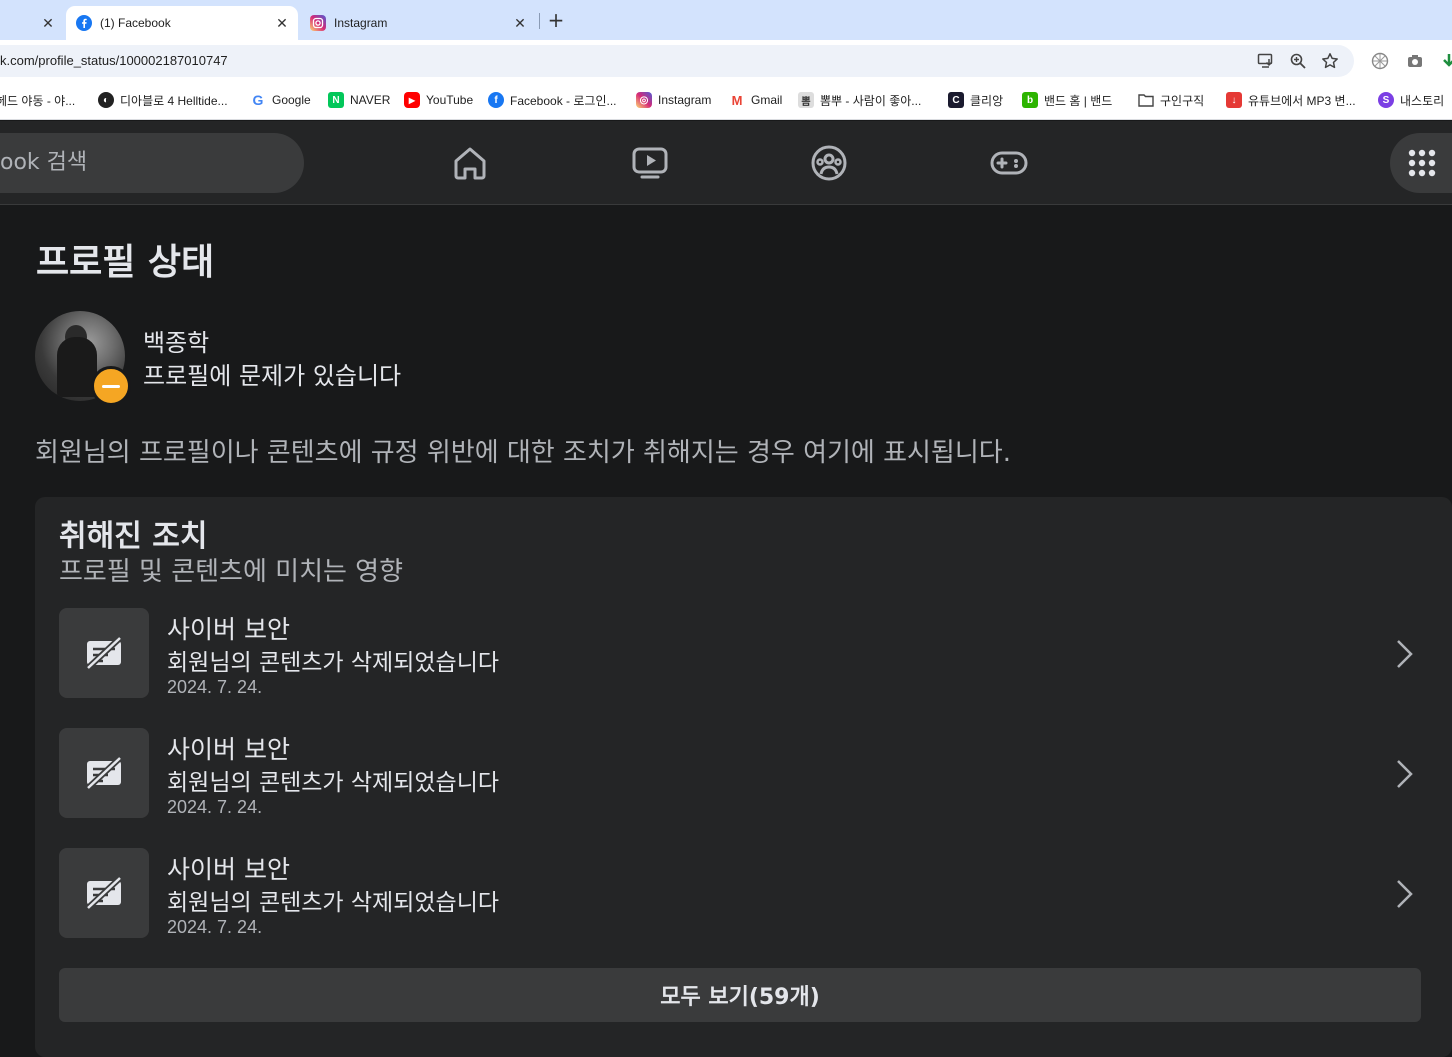 This screenshot has height=1057, width=1452. I want to click on ppomppu-icon: 뽐, so click(806, 100).